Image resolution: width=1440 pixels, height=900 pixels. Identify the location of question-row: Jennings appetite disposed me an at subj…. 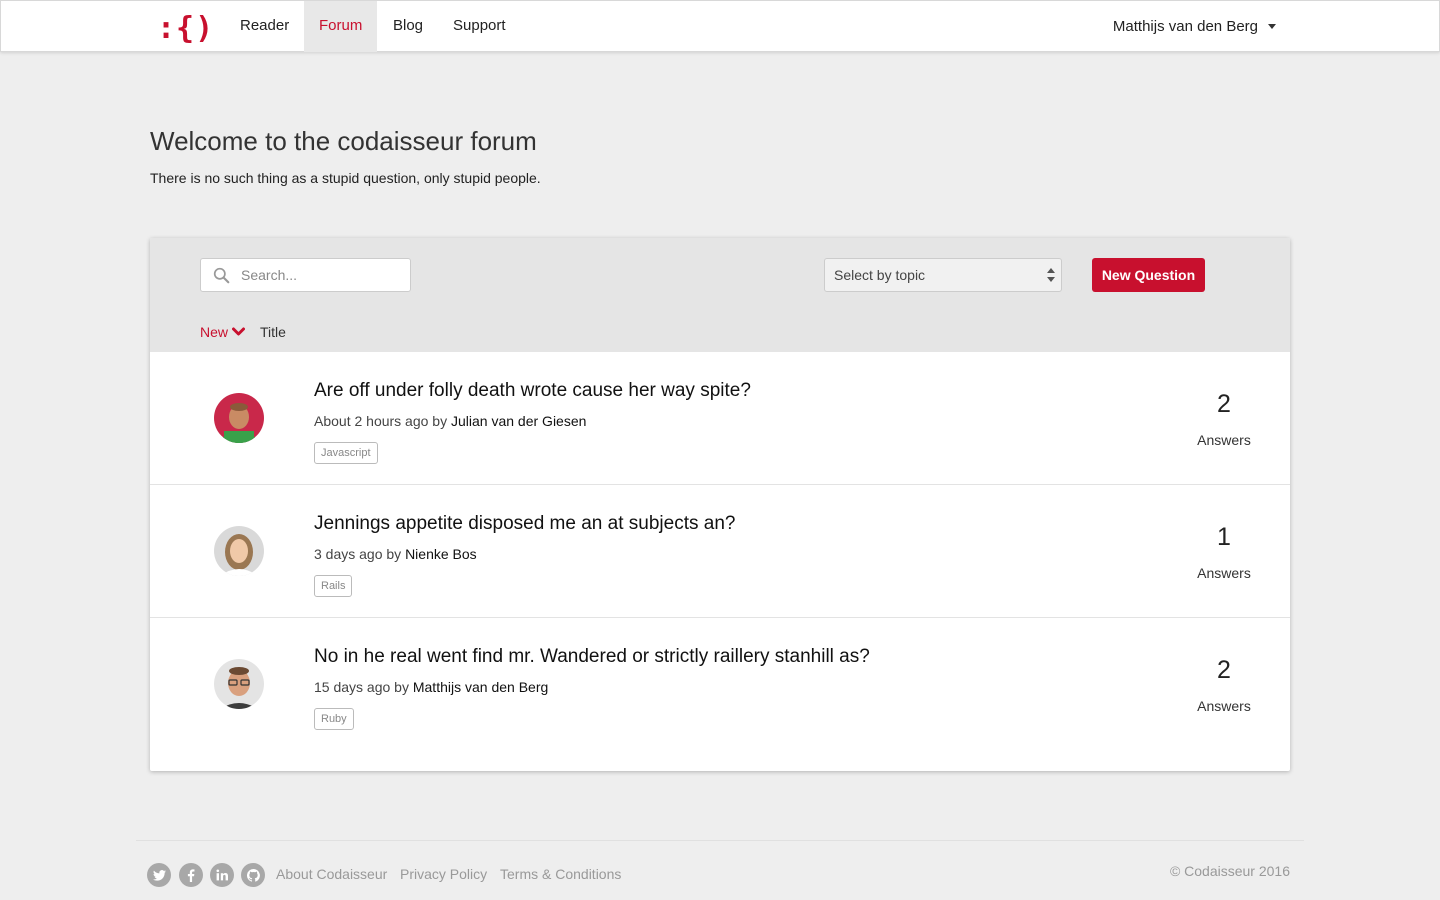
(720, 551).